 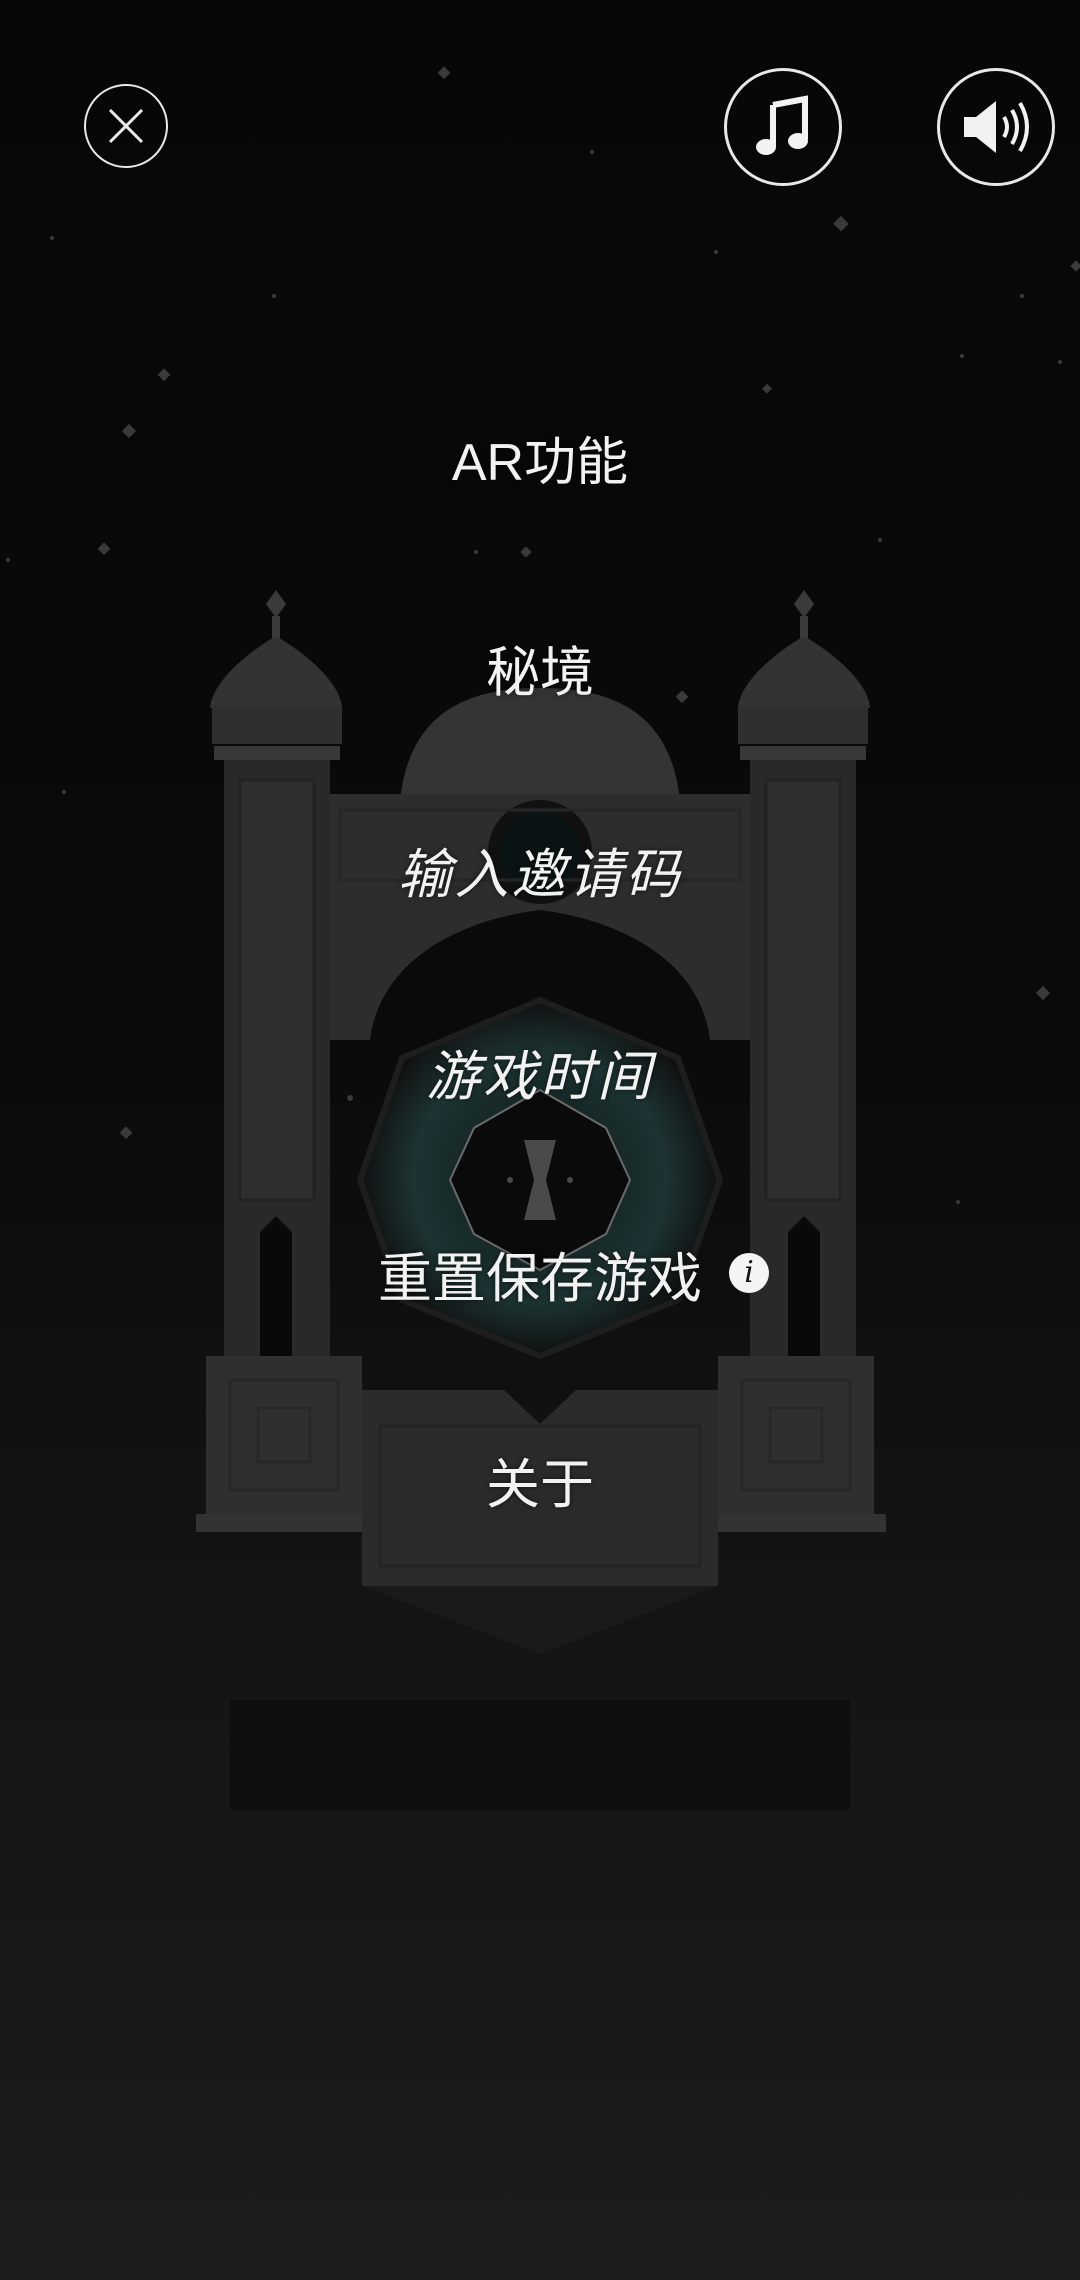 I want to click on menu-ar-feature: AR功能, so click(x=540, y=457).